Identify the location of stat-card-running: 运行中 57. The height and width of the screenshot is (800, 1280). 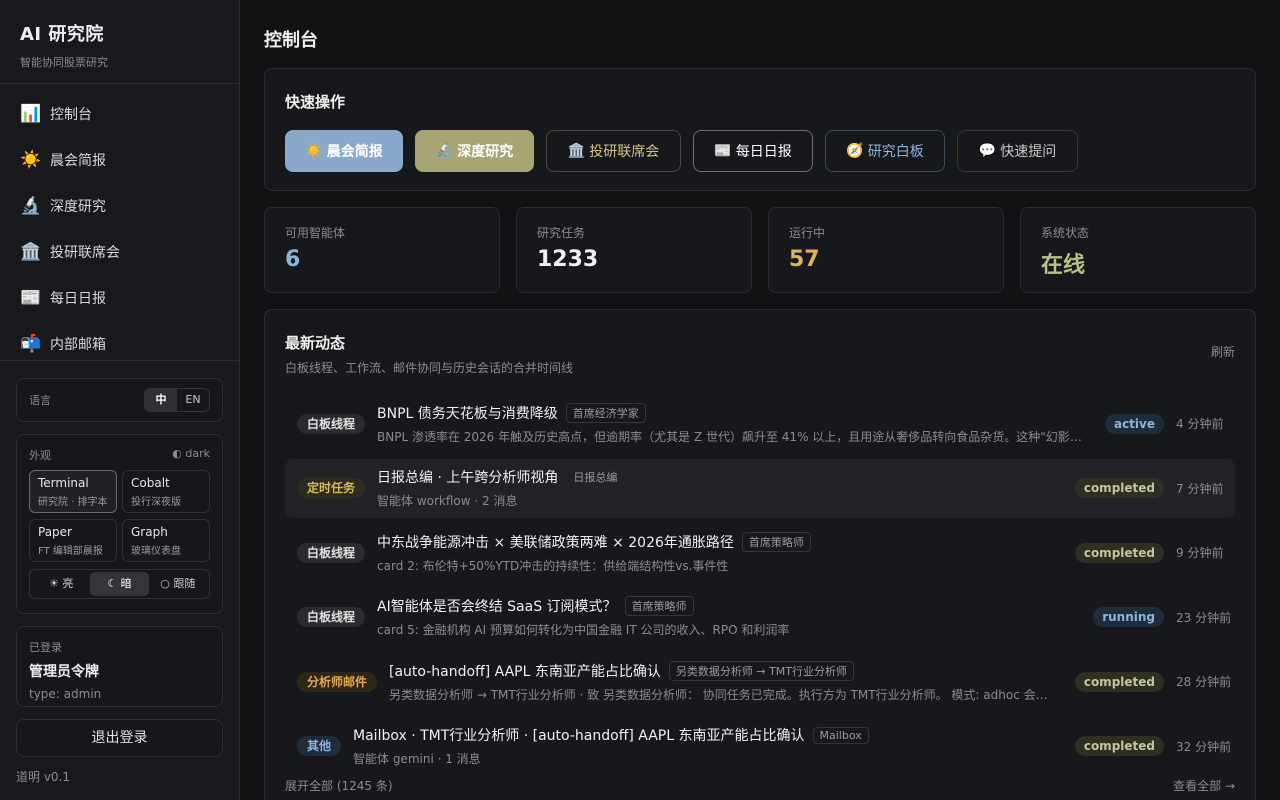
(886, 250).